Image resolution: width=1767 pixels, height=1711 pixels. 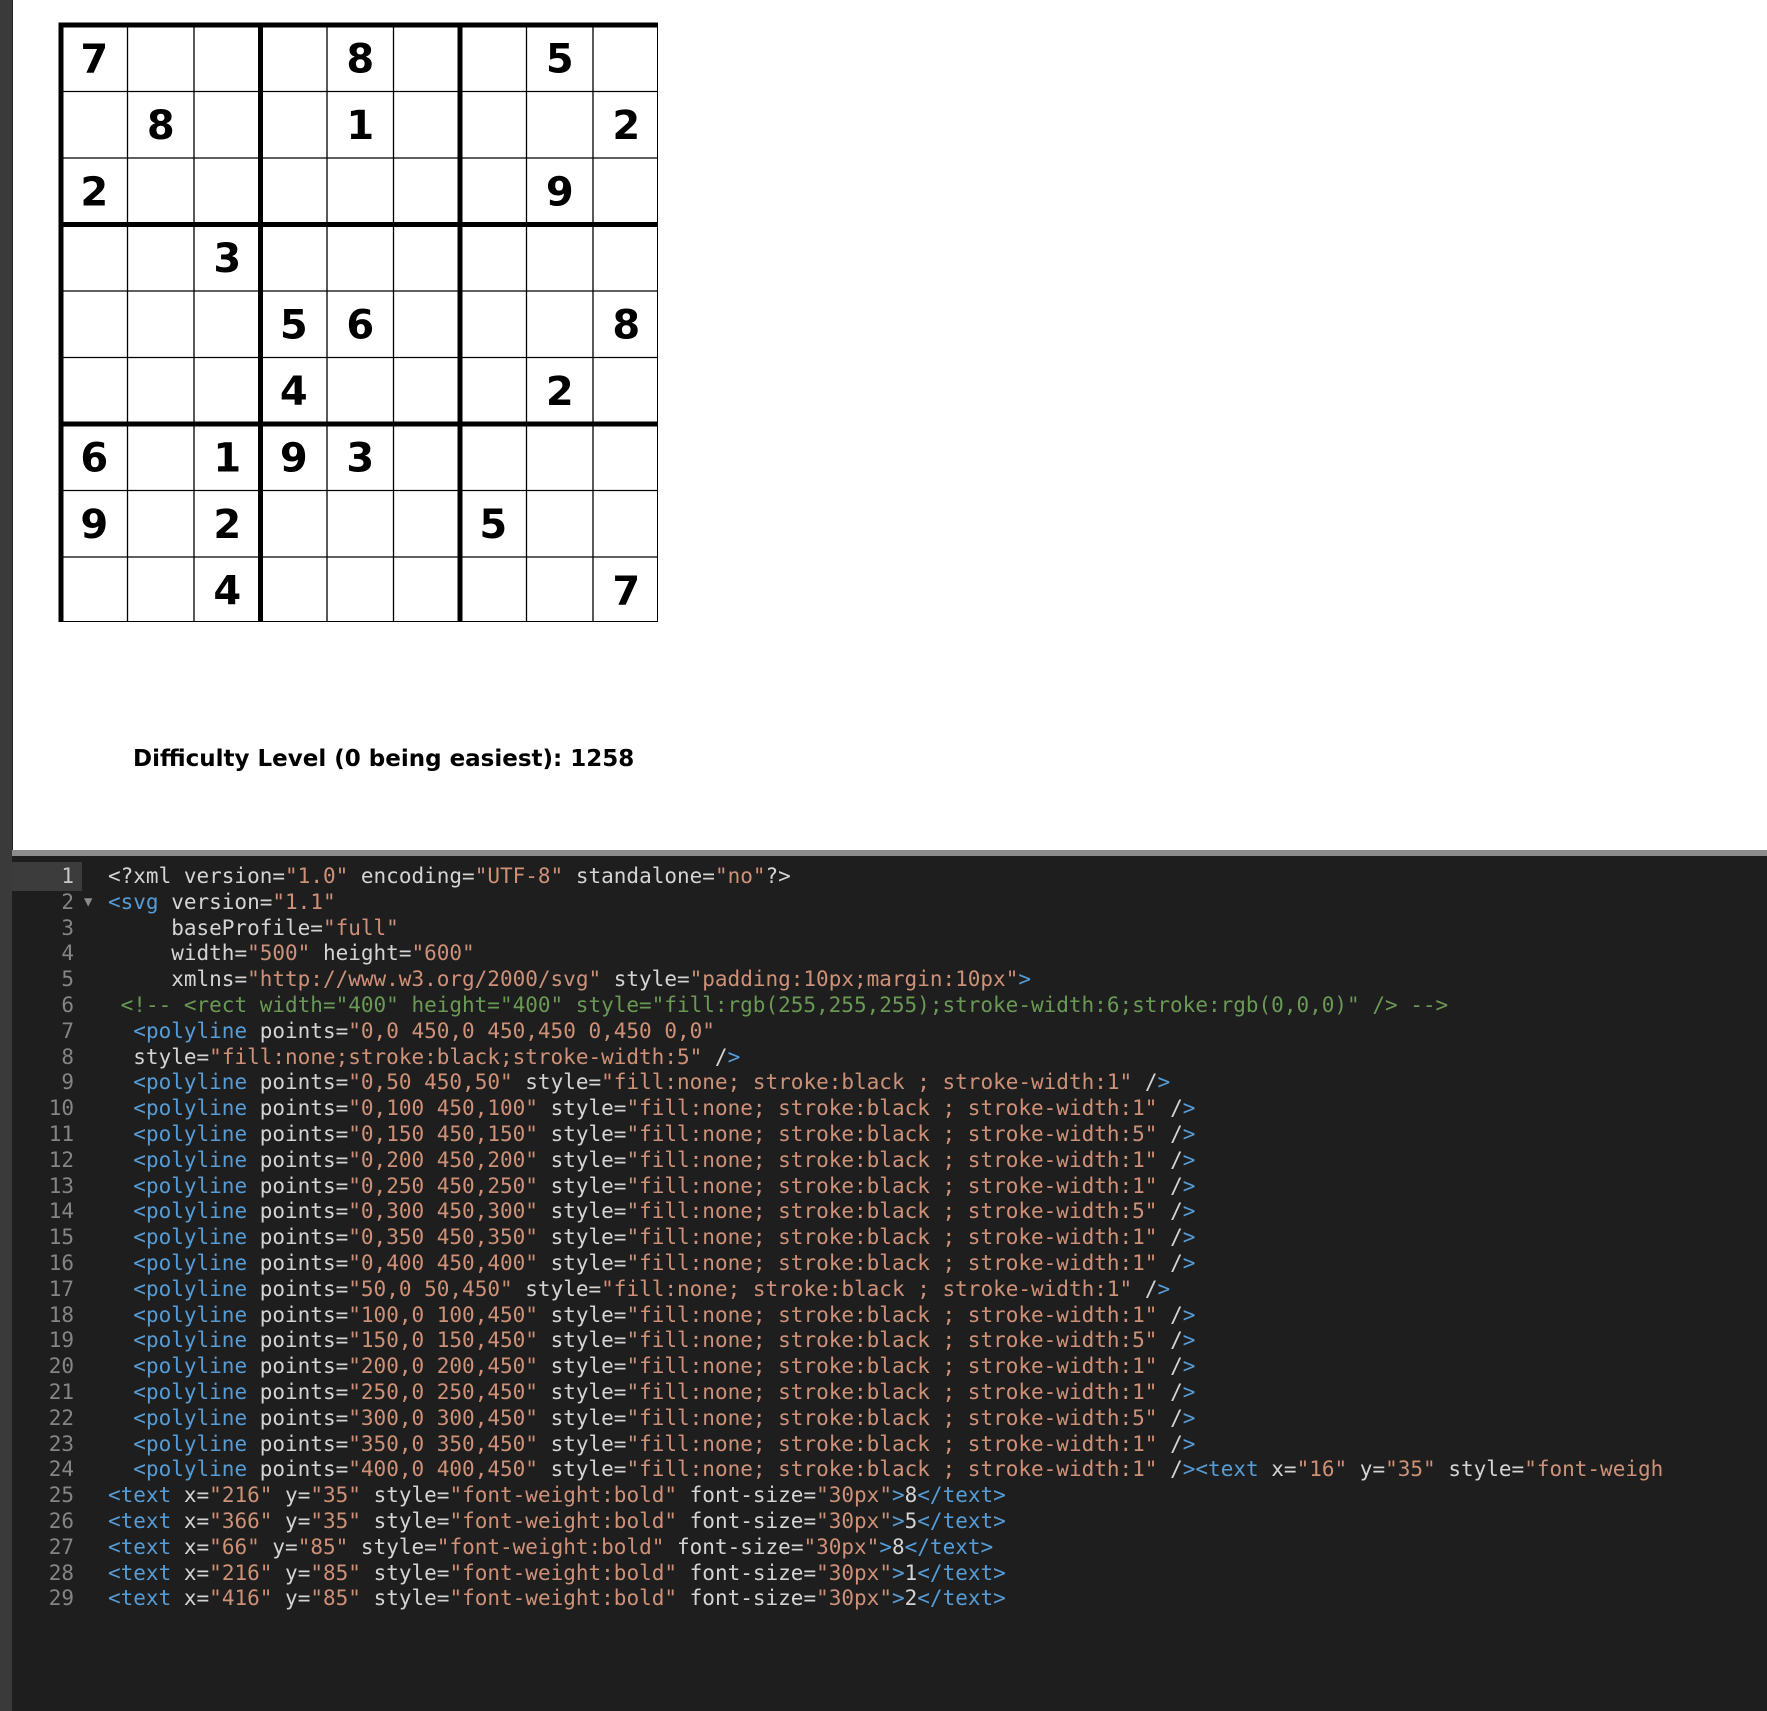 What do you see at coordinates (61, 1185) in the screenshot?
I see `line-number: 13` at bounding box center [61, 1185].